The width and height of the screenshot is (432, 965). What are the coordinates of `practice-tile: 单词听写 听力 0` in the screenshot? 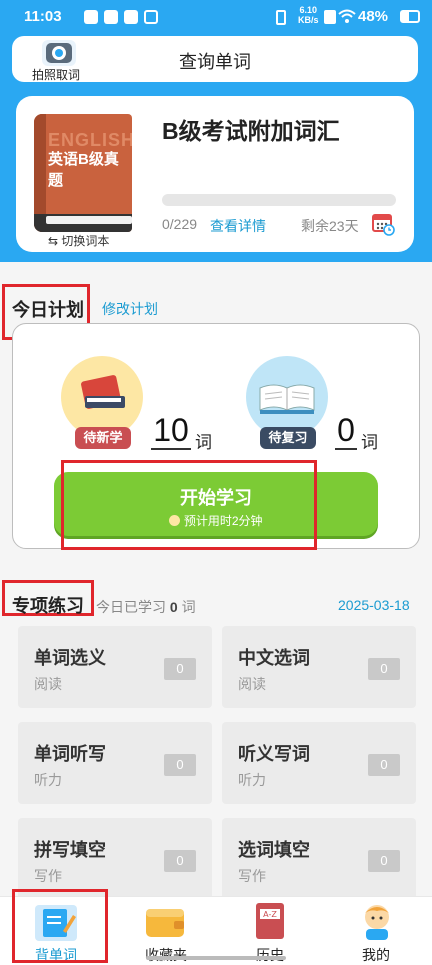 It's located at (115, 763).